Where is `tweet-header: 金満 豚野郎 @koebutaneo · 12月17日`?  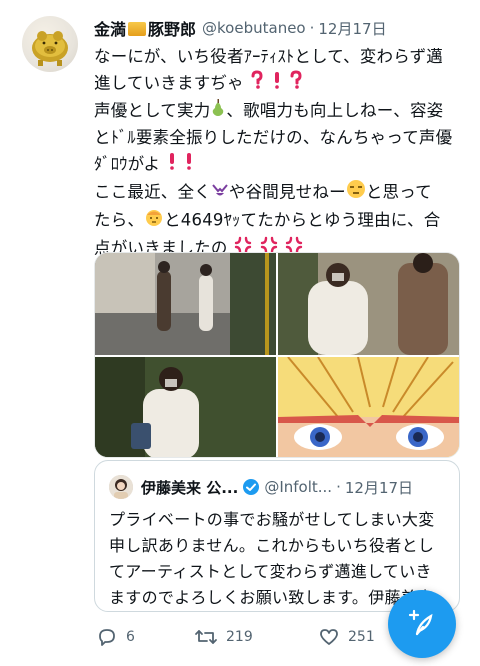 tweet-header: 金満 豚野郎 @koebutaneo · 12月17日 is located at coordinates (280, 28).